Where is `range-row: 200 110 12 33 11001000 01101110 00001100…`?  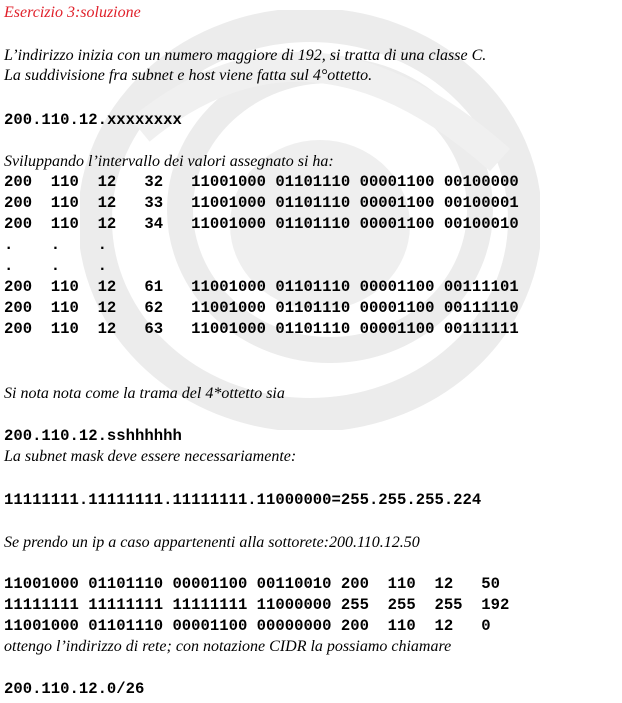
range-row: 200 110 12 33 11001000 01101110 00001100… is located at coordinates (261, 203).